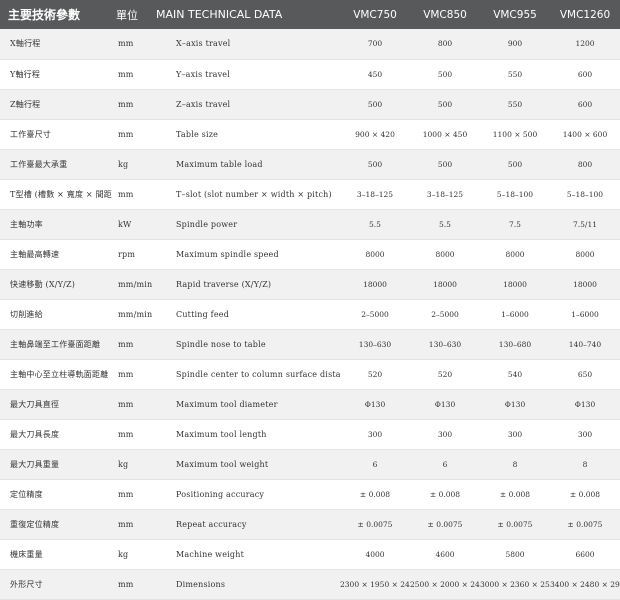  I want to click on row-value-vmc750: 130–630, so click(375, 344).